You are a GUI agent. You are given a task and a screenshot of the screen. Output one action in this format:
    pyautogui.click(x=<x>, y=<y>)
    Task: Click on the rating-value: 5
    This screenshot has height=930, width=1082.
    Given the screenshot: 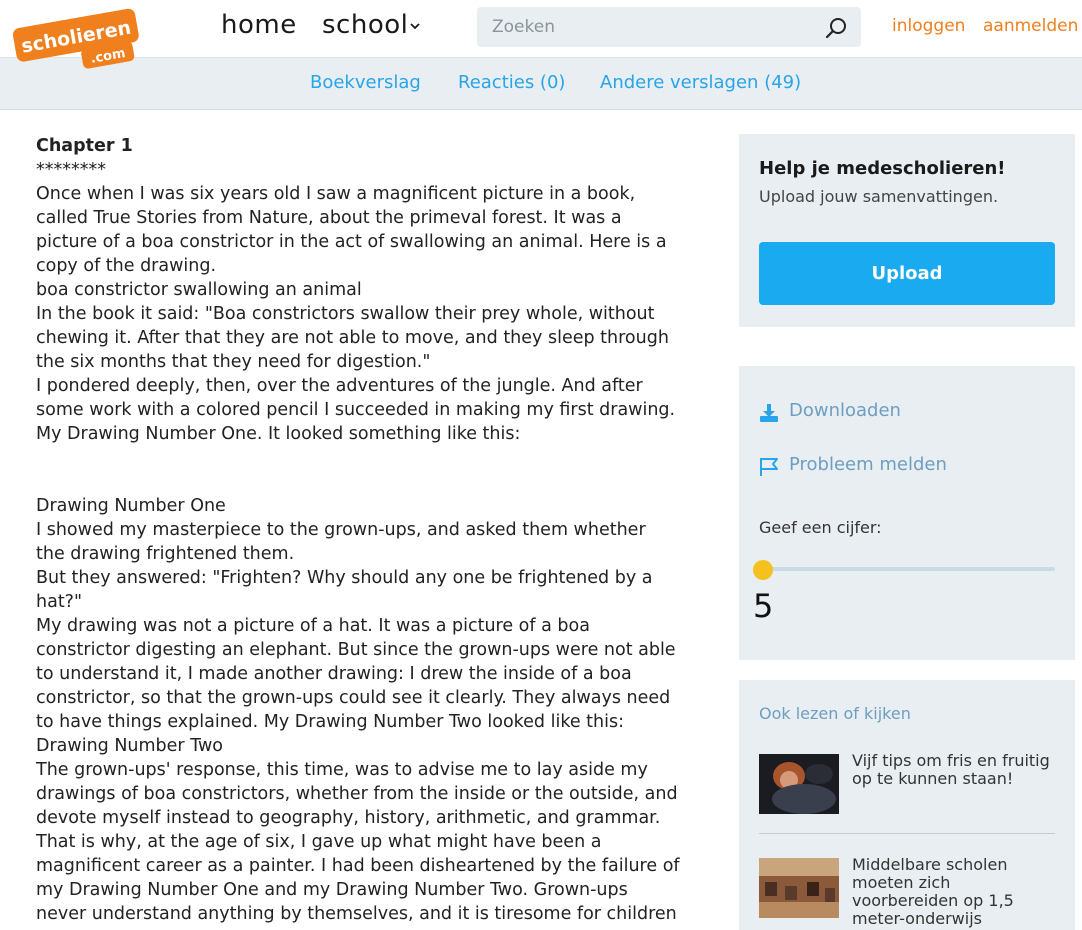 What is the action you would take?
    pyautogui.click(x=763, y=606)
    